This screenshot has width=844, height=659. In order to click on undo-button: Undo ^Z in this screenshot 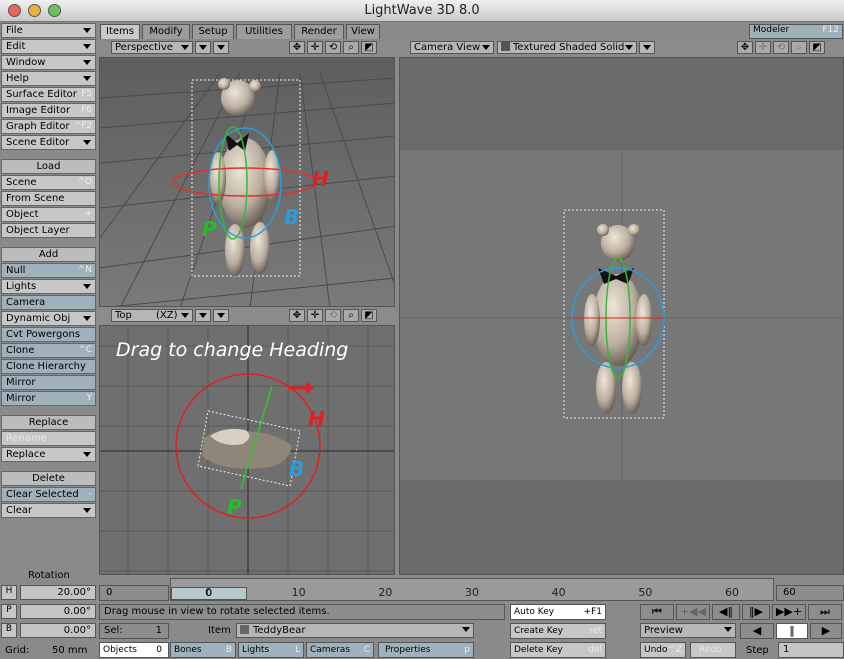, I will do `click(663, 650)`.